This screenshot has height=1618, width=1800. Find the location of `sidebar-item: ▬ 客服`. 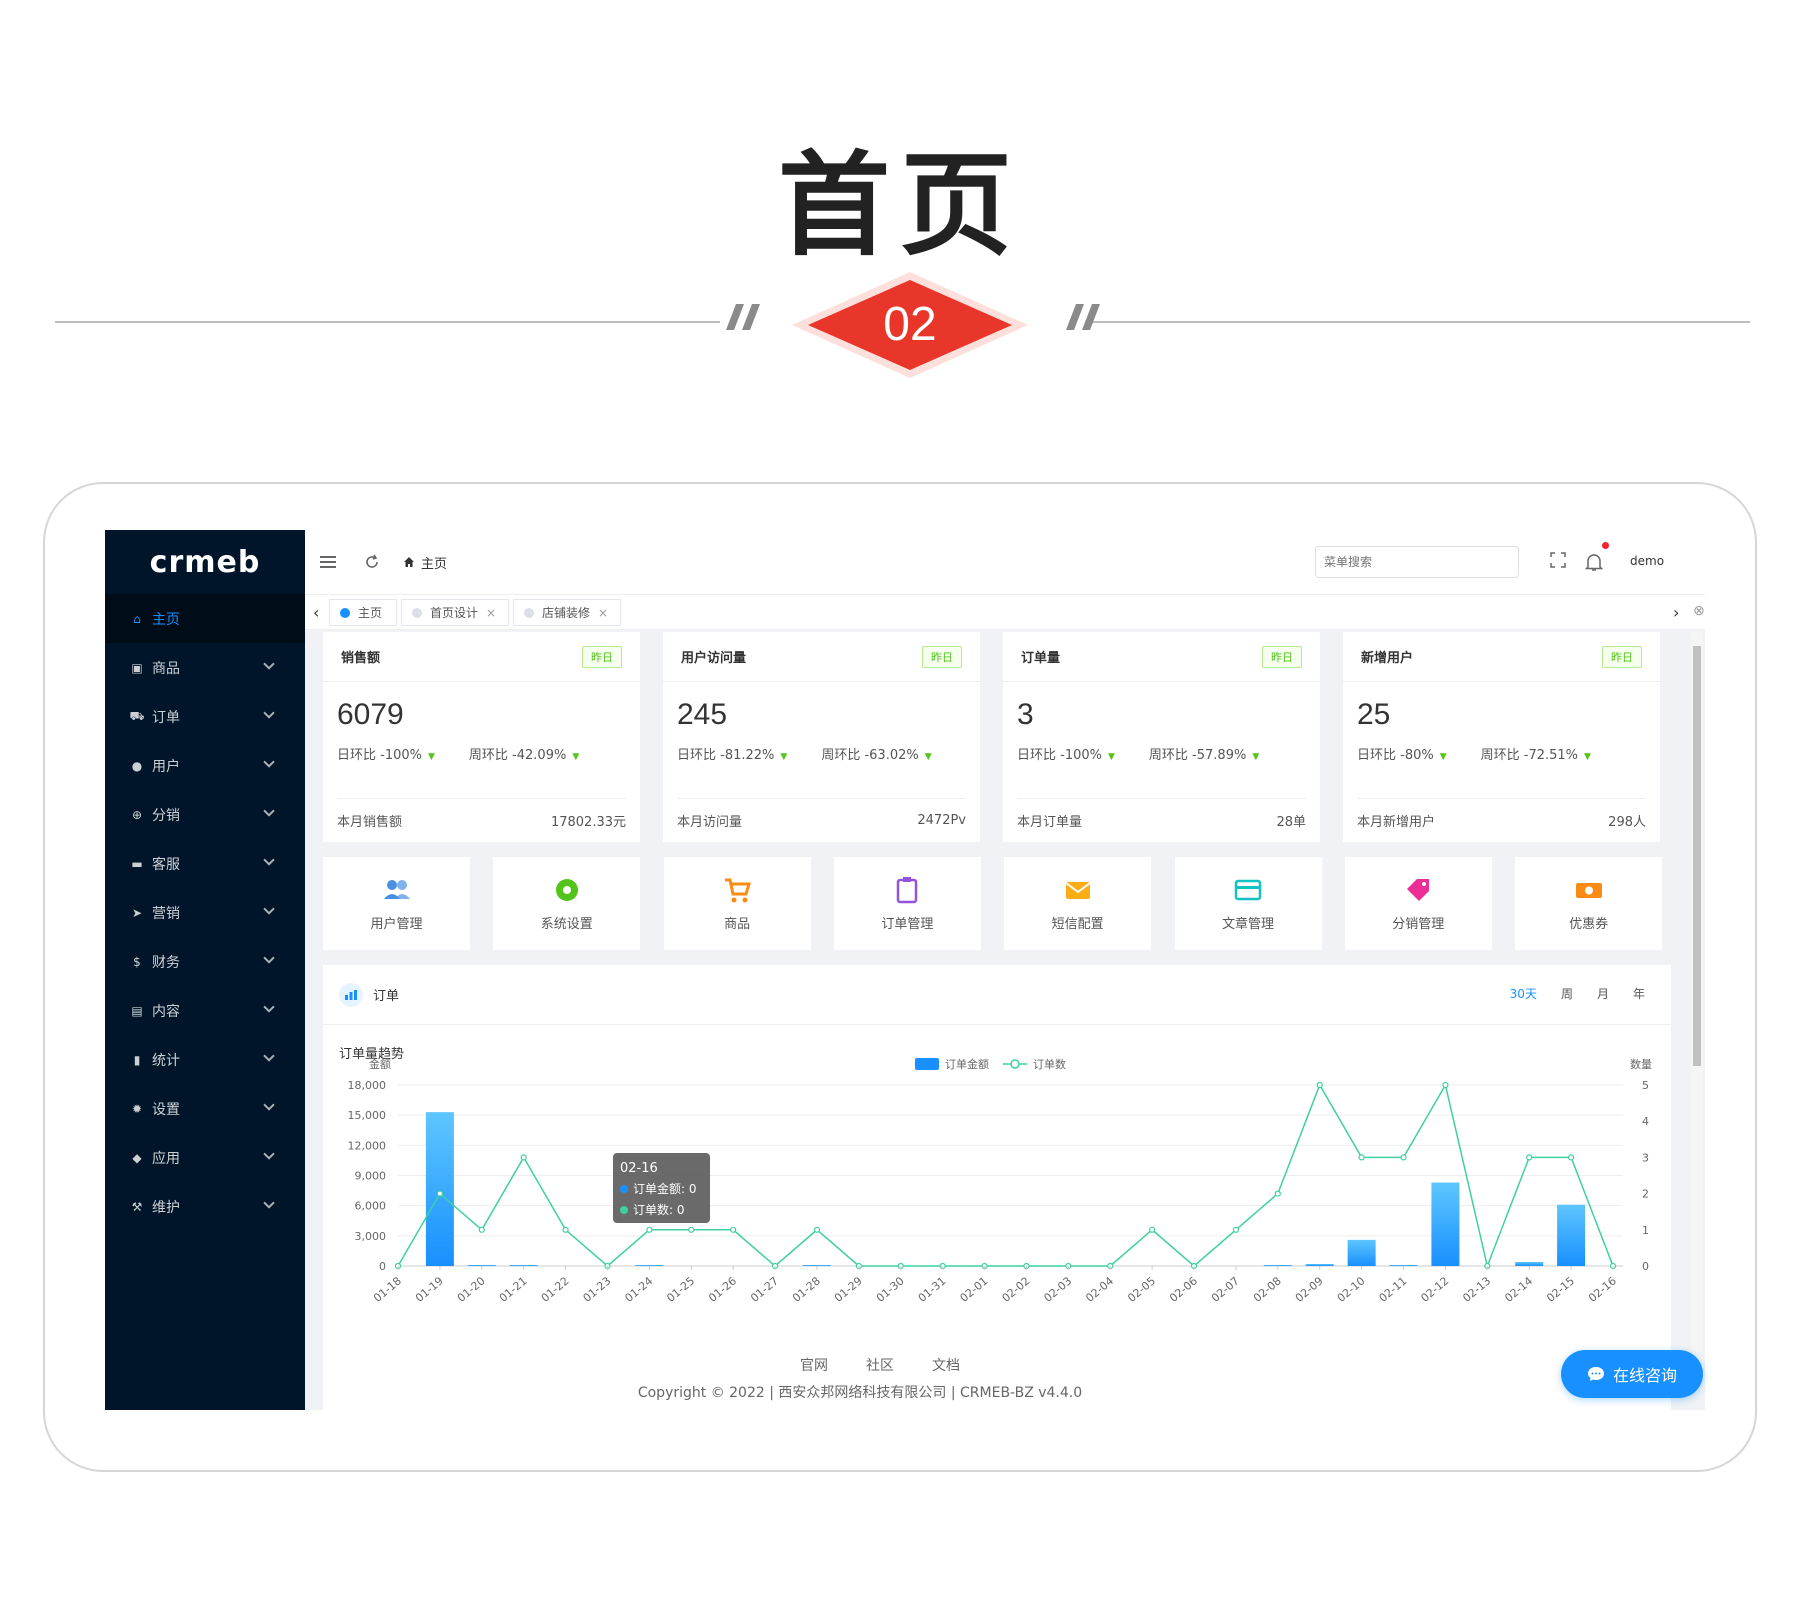

sidebar-item: ▬ 客服 is located at coordinates (205, 863).